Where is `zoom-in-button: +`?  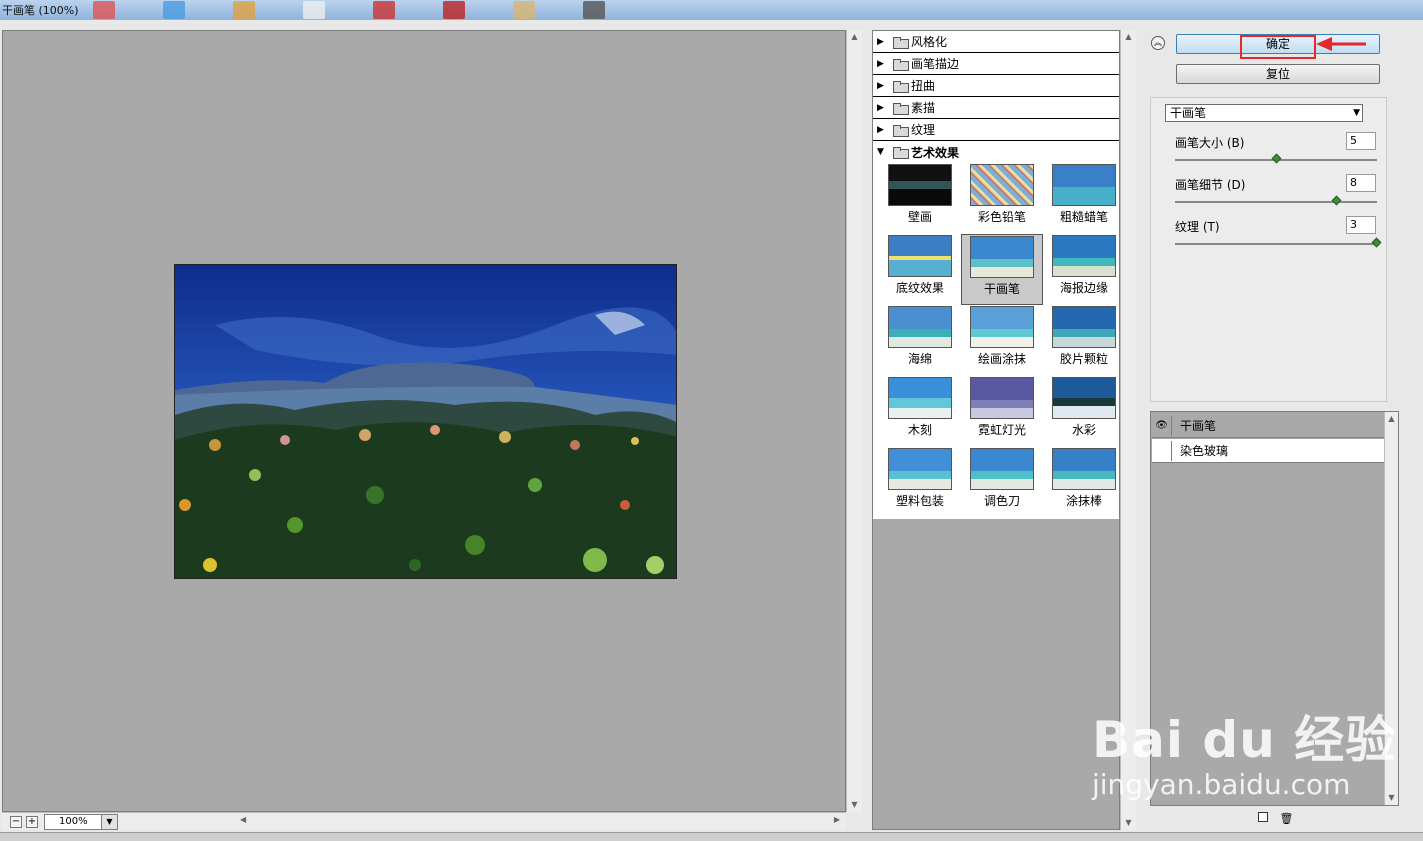 zoom-in-button: + is located at coordinates (32, 822).